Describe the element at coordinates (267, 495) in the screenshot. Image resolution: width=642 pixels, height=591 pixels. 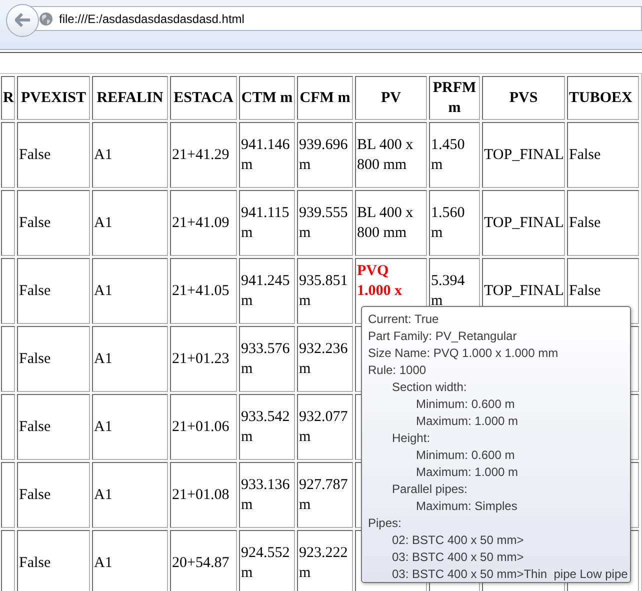
I see `table-cell: 933.136 m` at that location.